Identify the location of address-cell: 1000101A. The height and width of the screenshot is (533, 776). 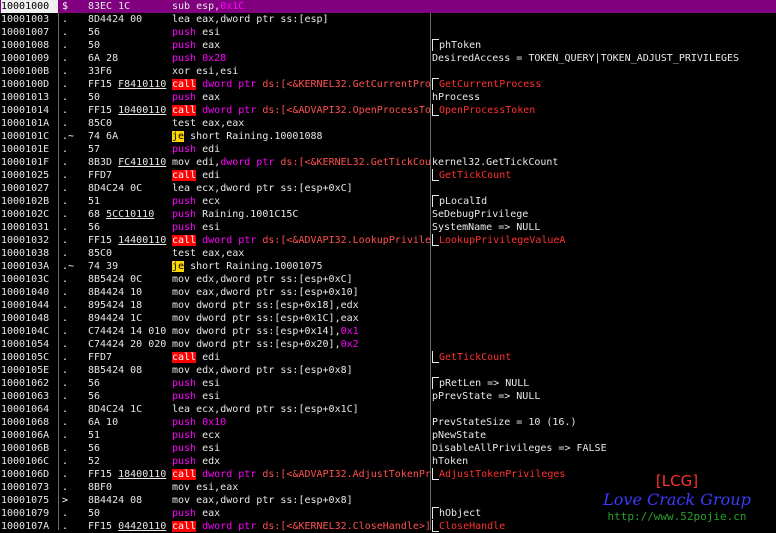
(29, 123).